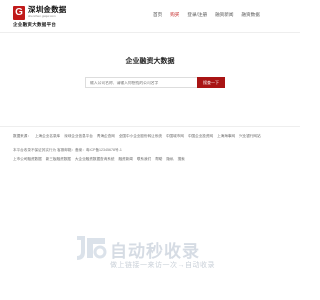  Describe the element at coordinates (106, 136) in the screenshot. I see `footer-link: 青海企查网` at that location.